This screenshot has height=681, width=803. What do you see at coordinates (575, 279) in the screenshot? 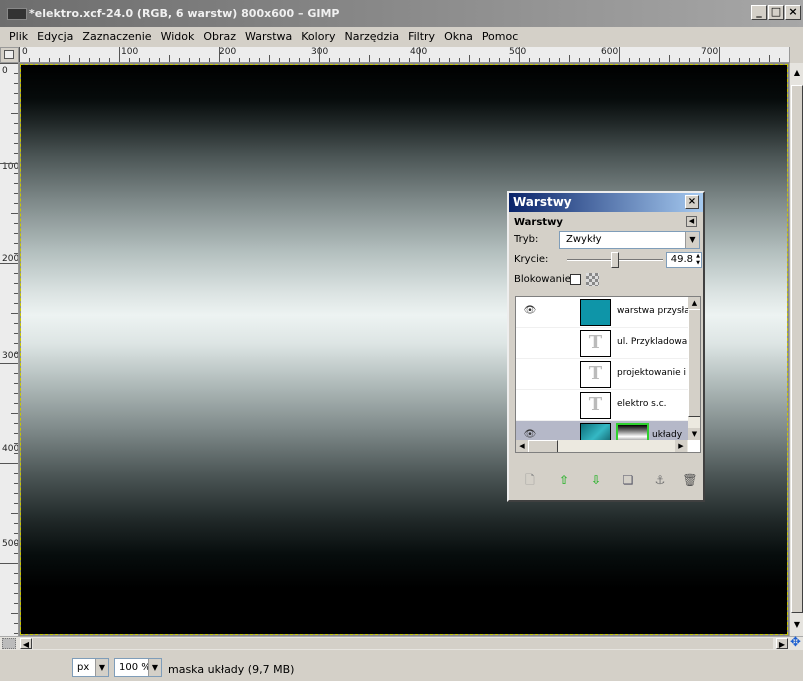
I see `lock-alpha-checkbox` at bounding box center [575, 279].